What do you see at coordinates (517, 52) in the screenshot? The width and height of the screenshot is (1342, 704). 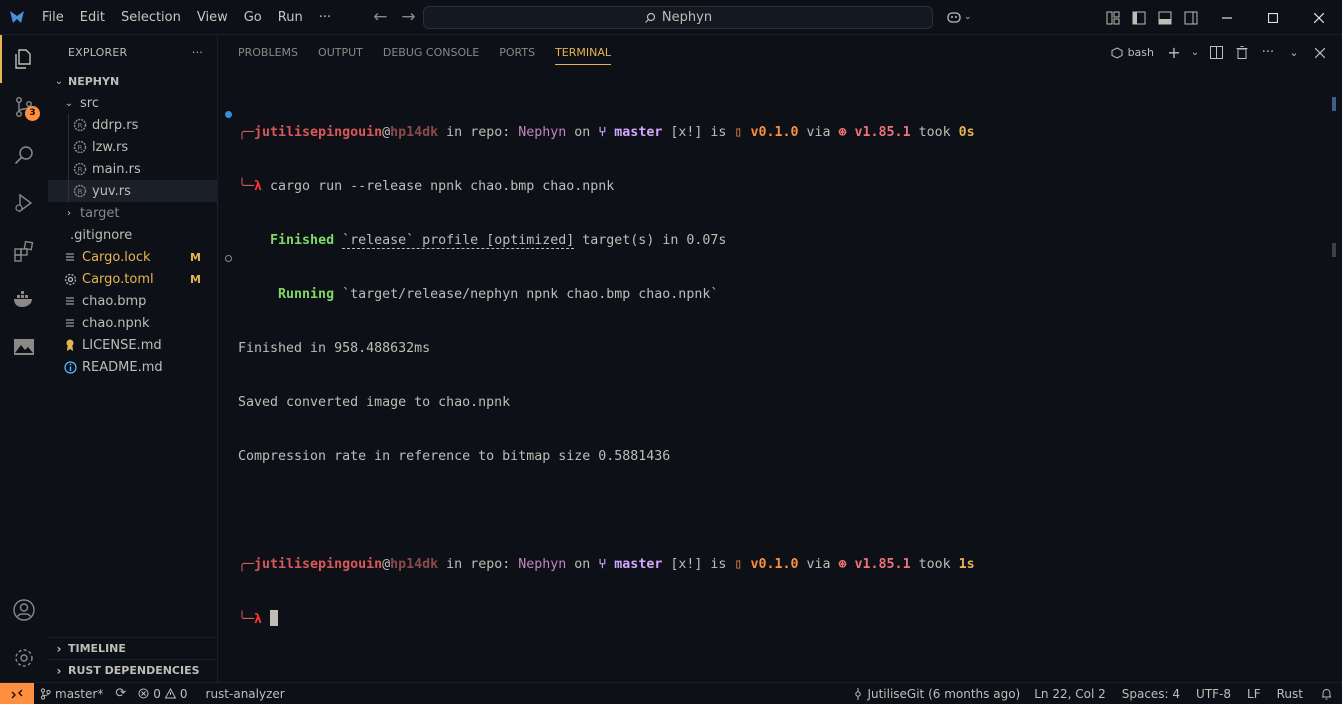 I see `tab-ports: PORTS` at bounding box center [517, 52].